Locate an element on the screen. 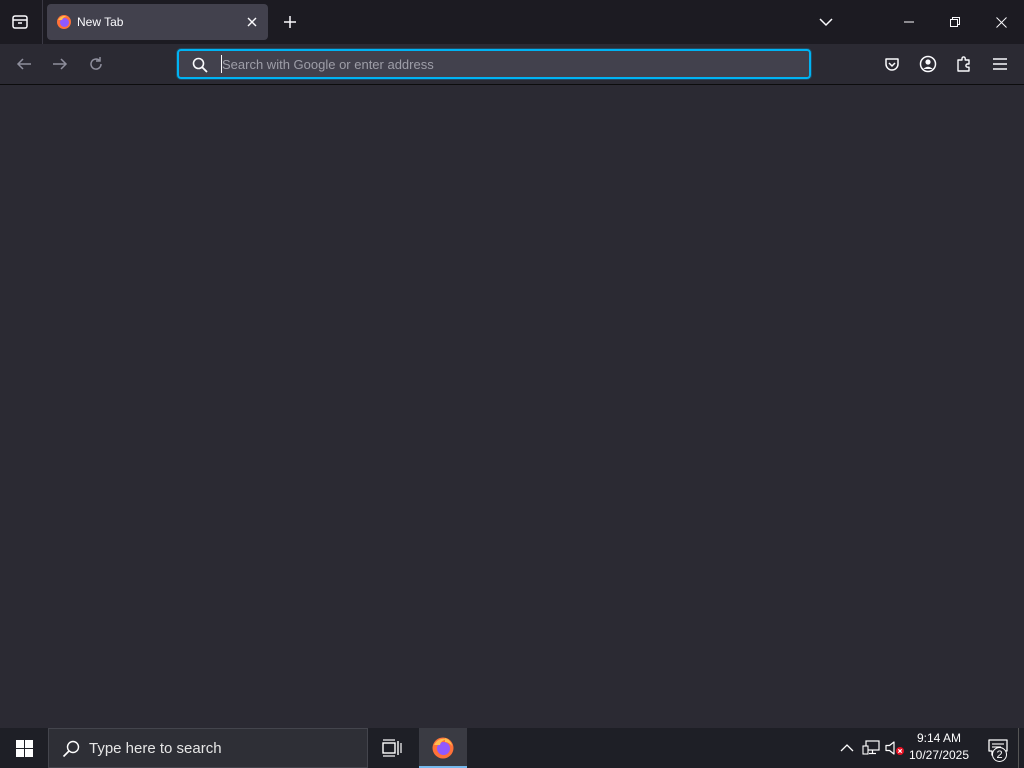 This screenshot has width=1024, height=768. navigation-toolbar is located at coordinates (512, 64).